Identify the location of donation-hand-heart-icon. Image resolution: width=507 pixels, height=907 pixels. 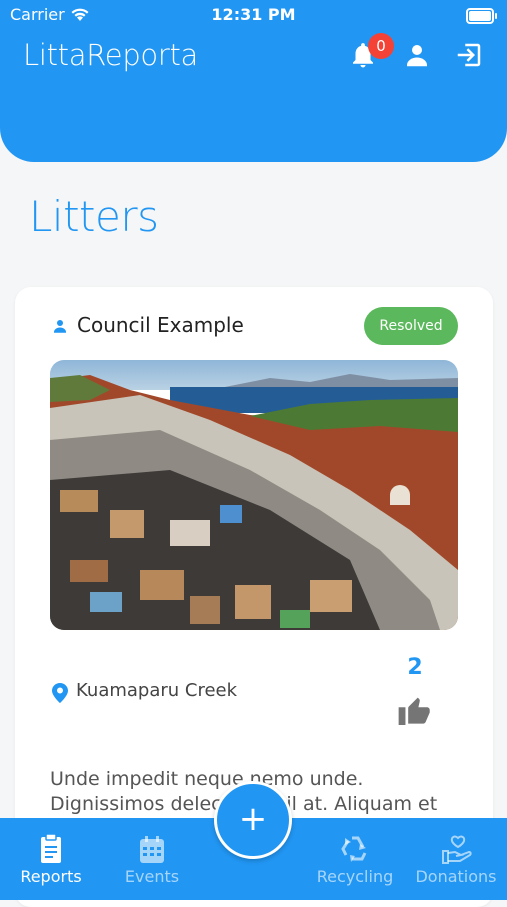
(457, 849).